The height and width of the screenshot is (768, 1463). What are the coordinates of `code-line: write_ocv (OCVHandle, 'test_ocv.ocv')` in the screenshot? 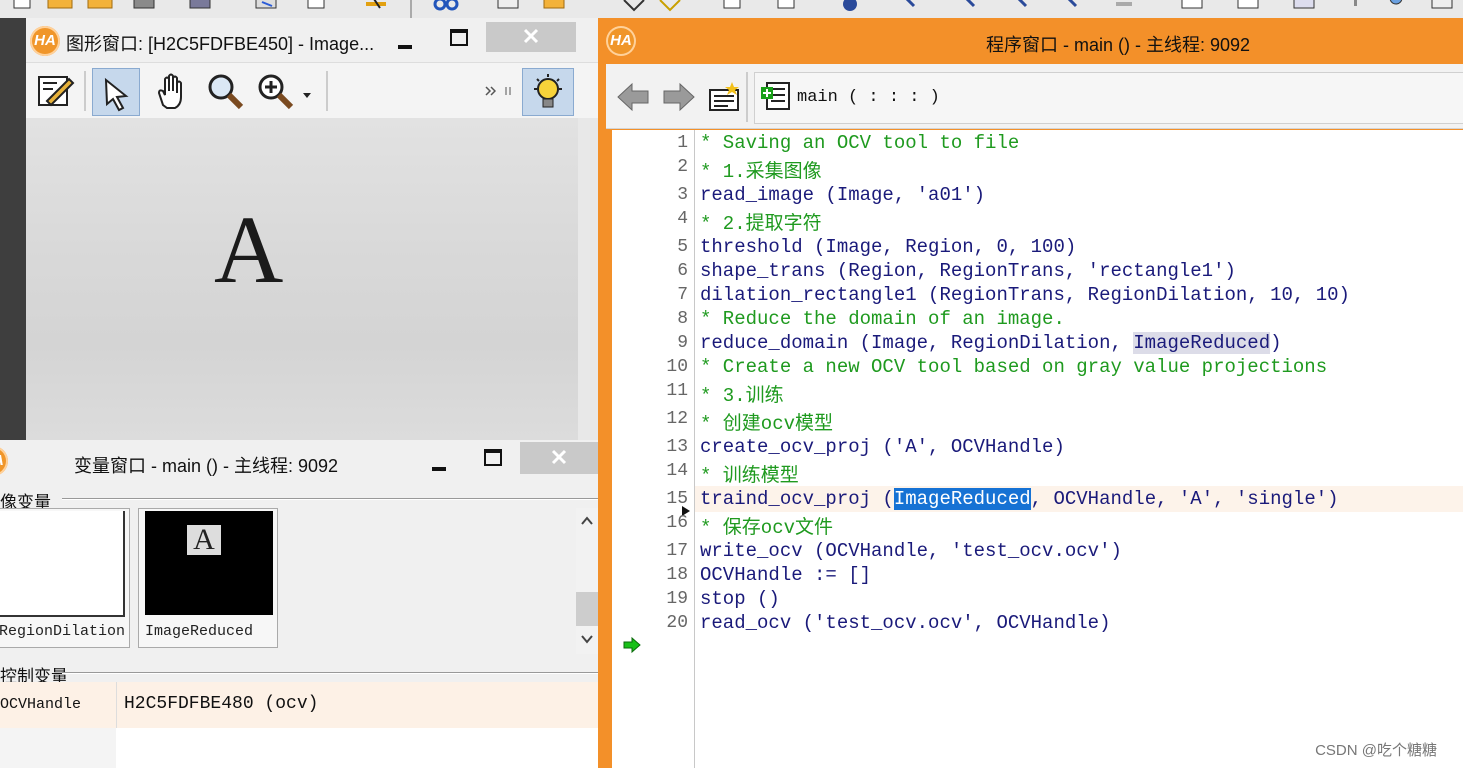 It's located at (911, 551).